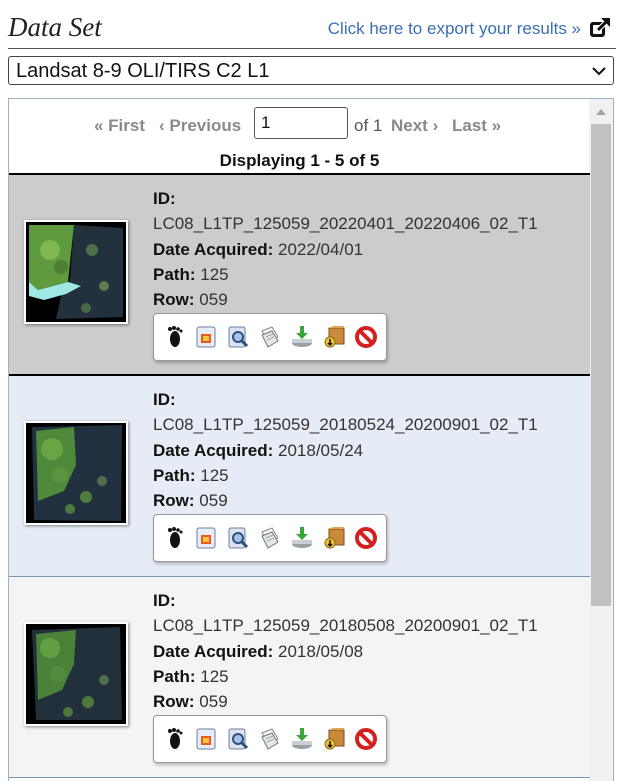 The height and width of the screenshot is (781, 622). I want to click on previous-page-link: ‹ Previous, so click(200, 126).